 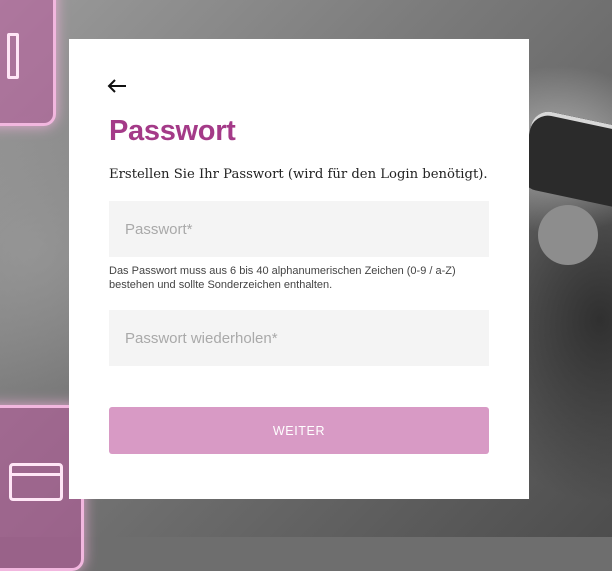 I want to click on card-icon, so click(x=36, y=482).